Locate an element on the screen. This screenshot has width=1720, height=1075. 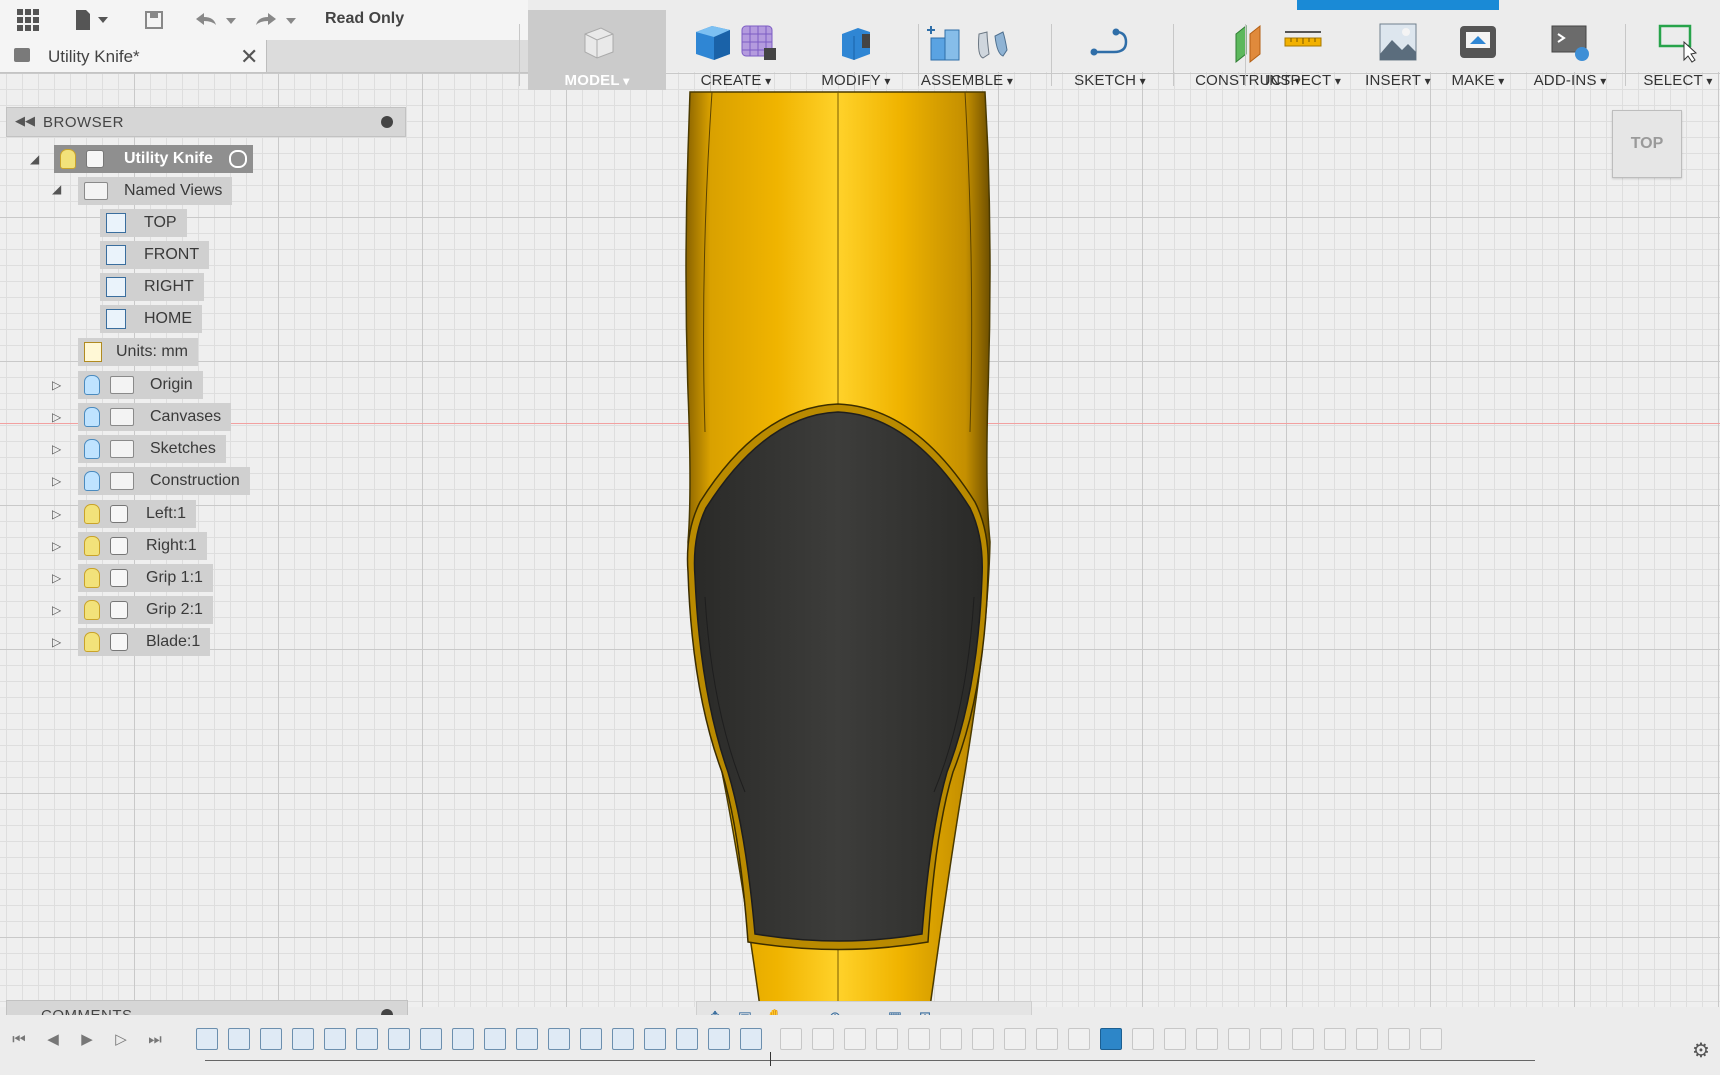
named-view-right: RIGHT is located at coordinates (152, 287).